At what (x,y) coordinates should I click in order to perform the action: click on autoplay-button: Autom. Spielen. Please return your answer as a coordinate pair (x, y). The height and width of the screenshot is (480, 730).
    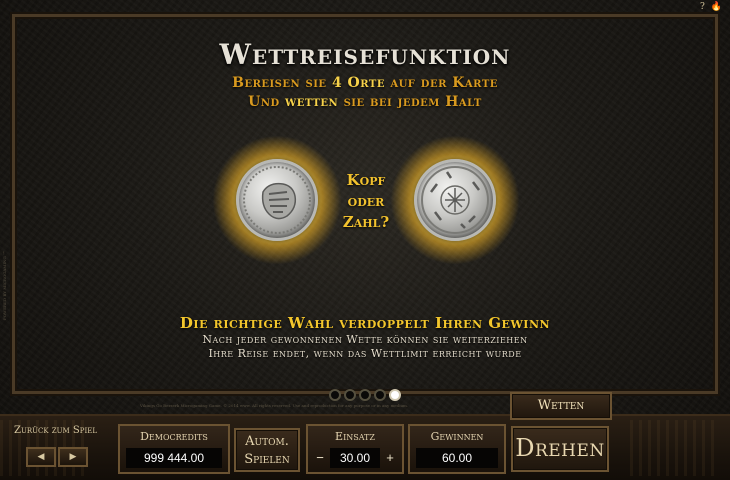
    Looking at the image, I should click on (267, 450).